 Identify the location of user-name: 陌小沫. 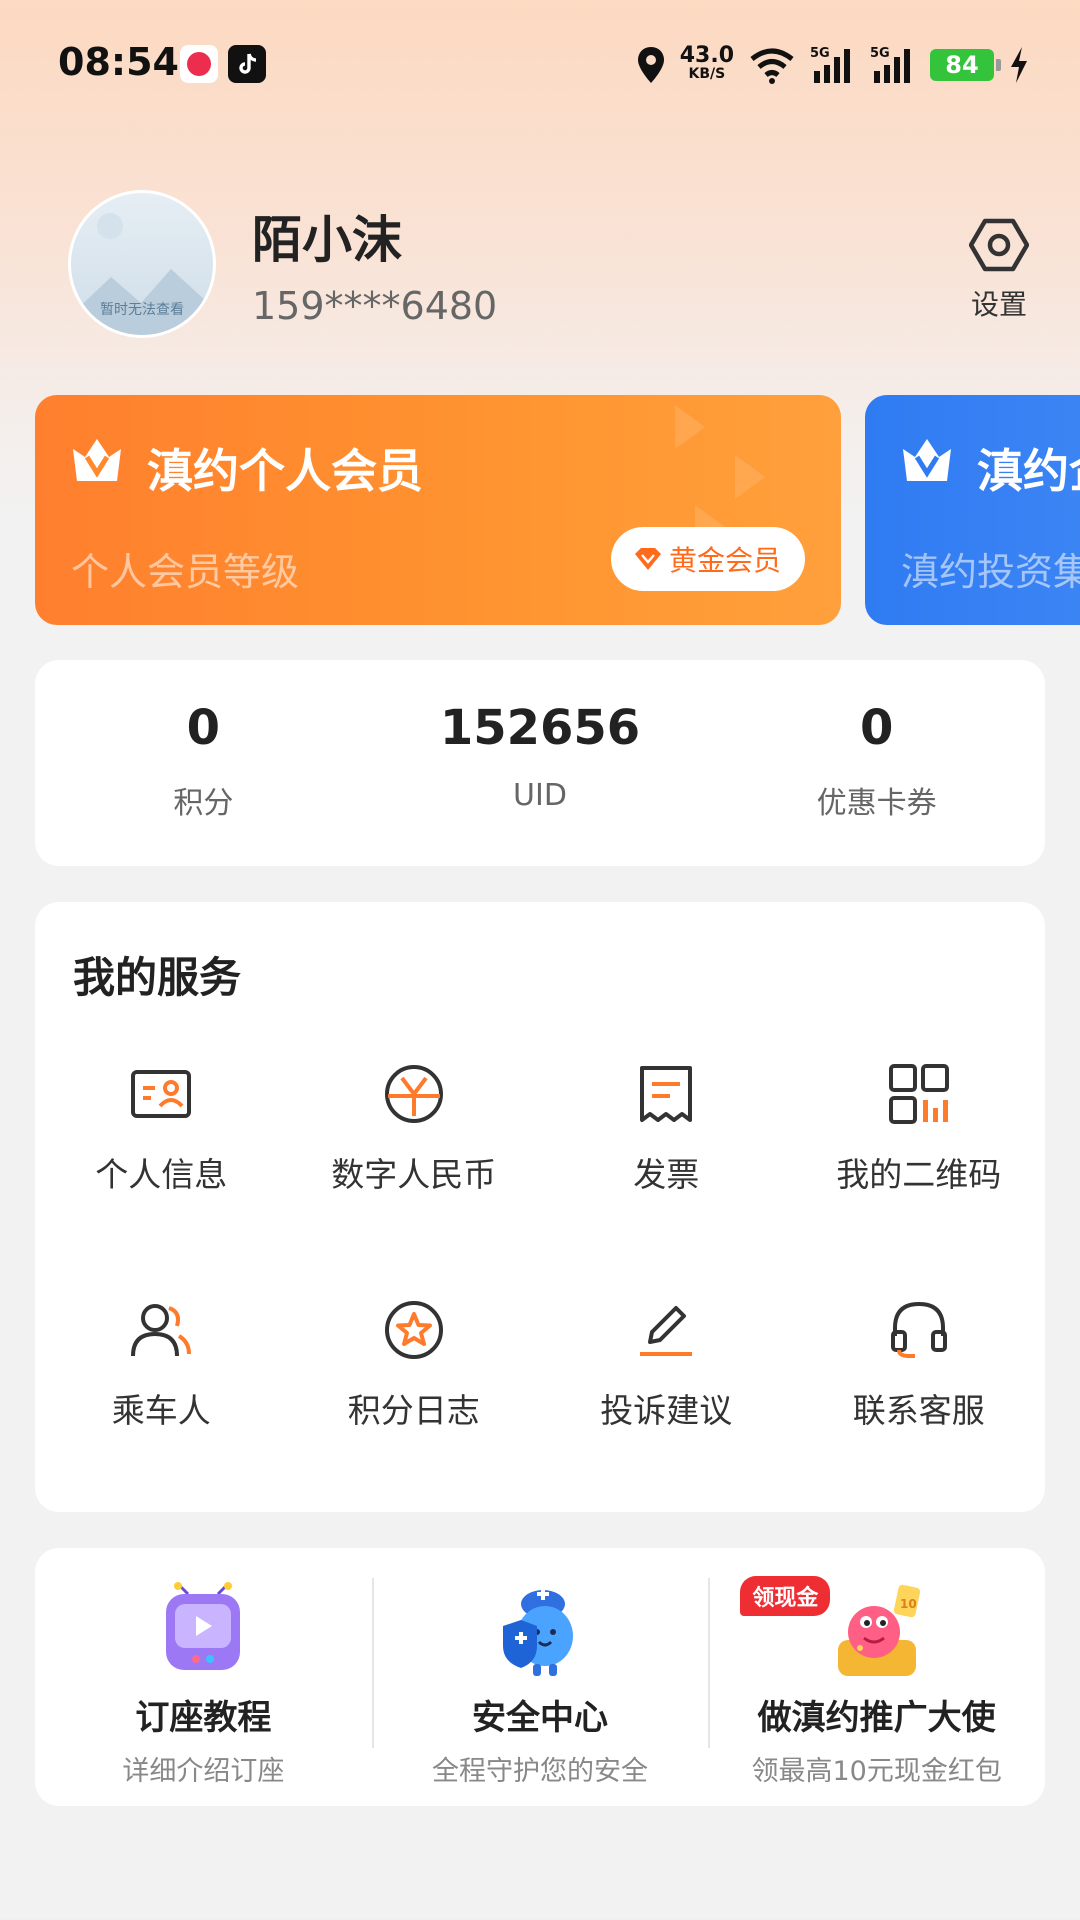
(327, 240).